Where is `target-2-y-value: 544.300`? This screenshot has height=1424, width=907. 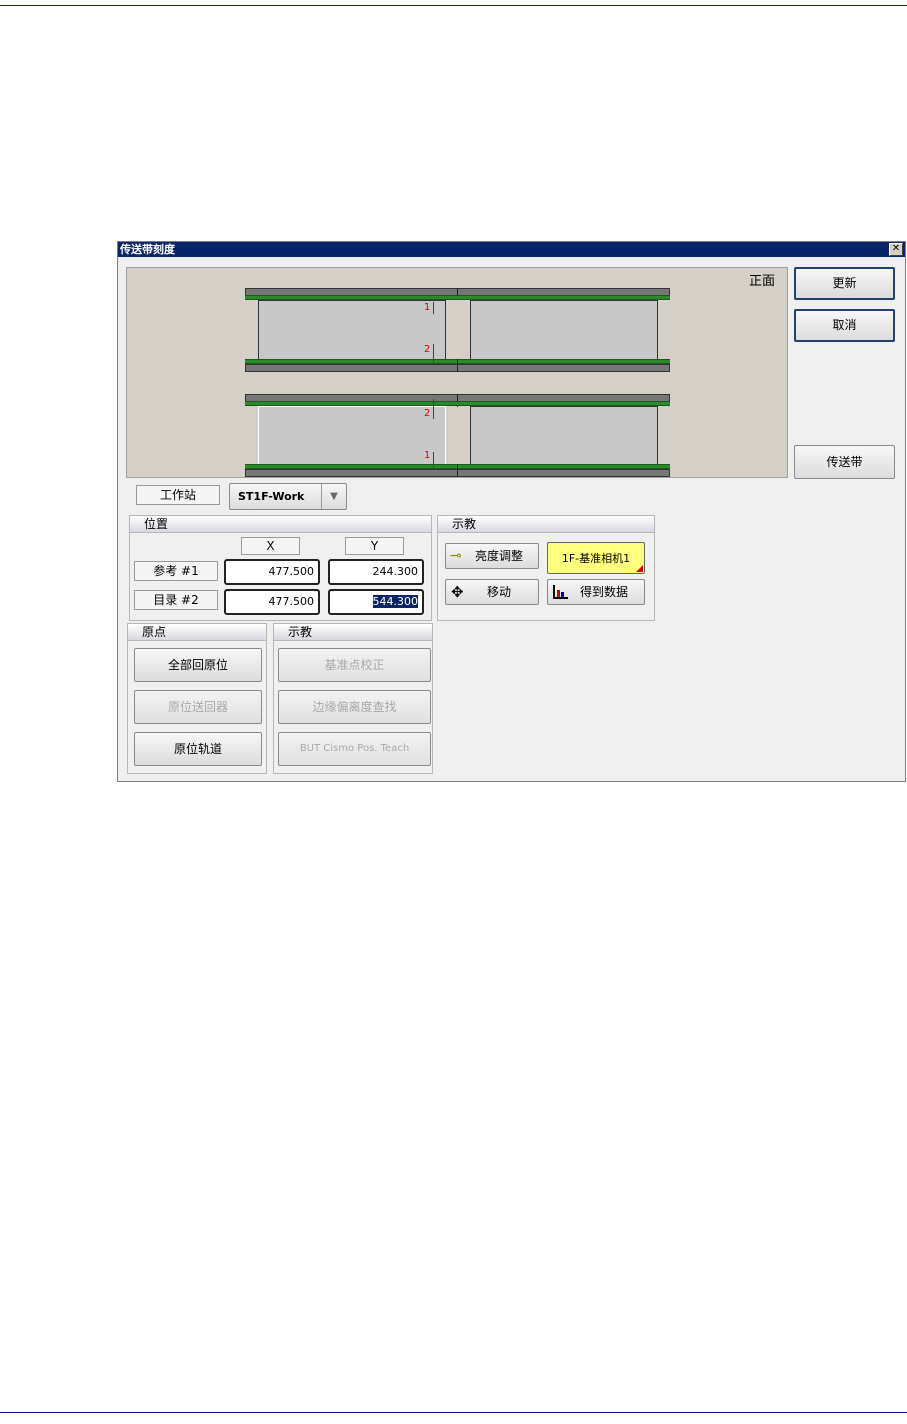 target-2-y-value: 544.300 is located at coordinates (395, 601).